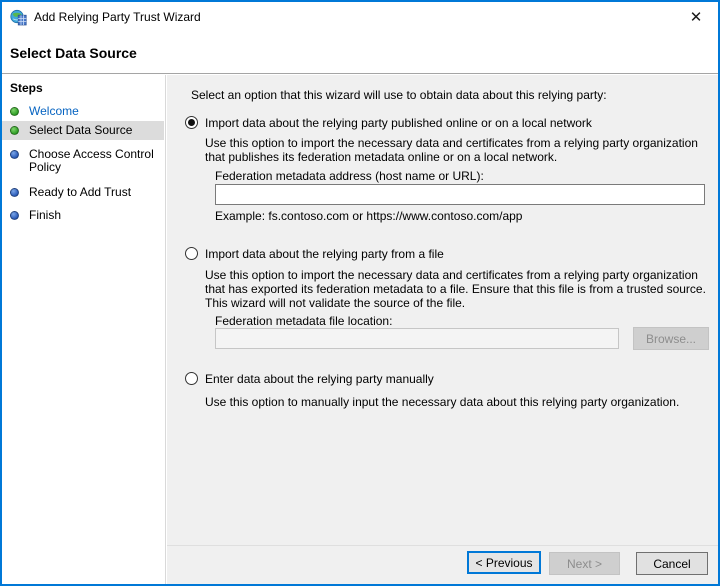 The height and width of the screenshot is (586, 720). What do you see at coordinates (504, 562) in the screenshot?
I see `previous-button: < Previous` at bounding box center [504, 562].